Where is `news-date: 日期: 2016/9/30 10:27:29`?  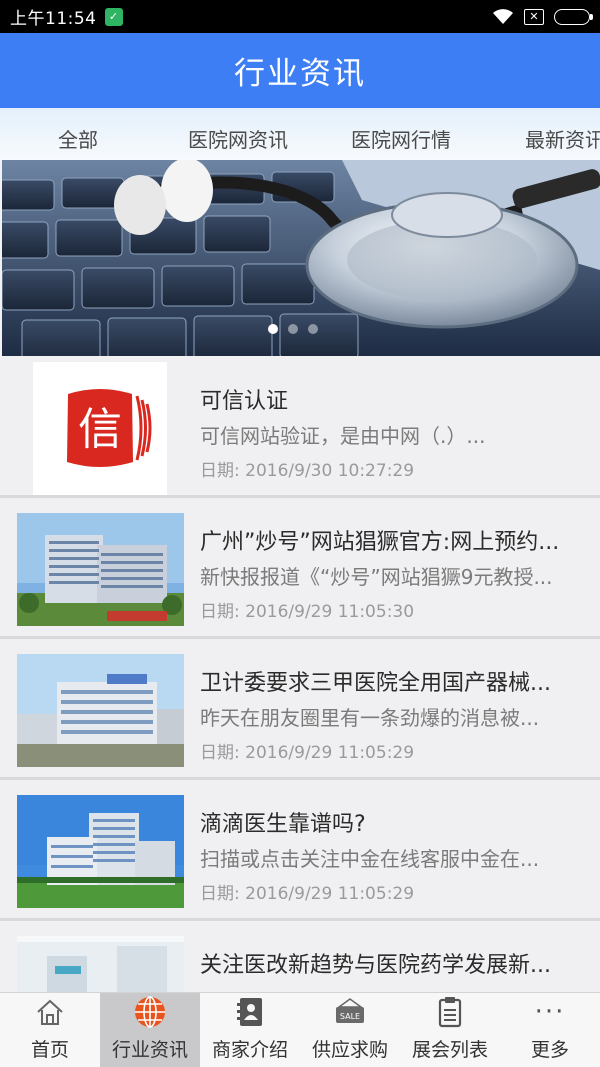 news-date: 日期: 2016/9/30 10:27:29 is located at coordinates (307, 471).